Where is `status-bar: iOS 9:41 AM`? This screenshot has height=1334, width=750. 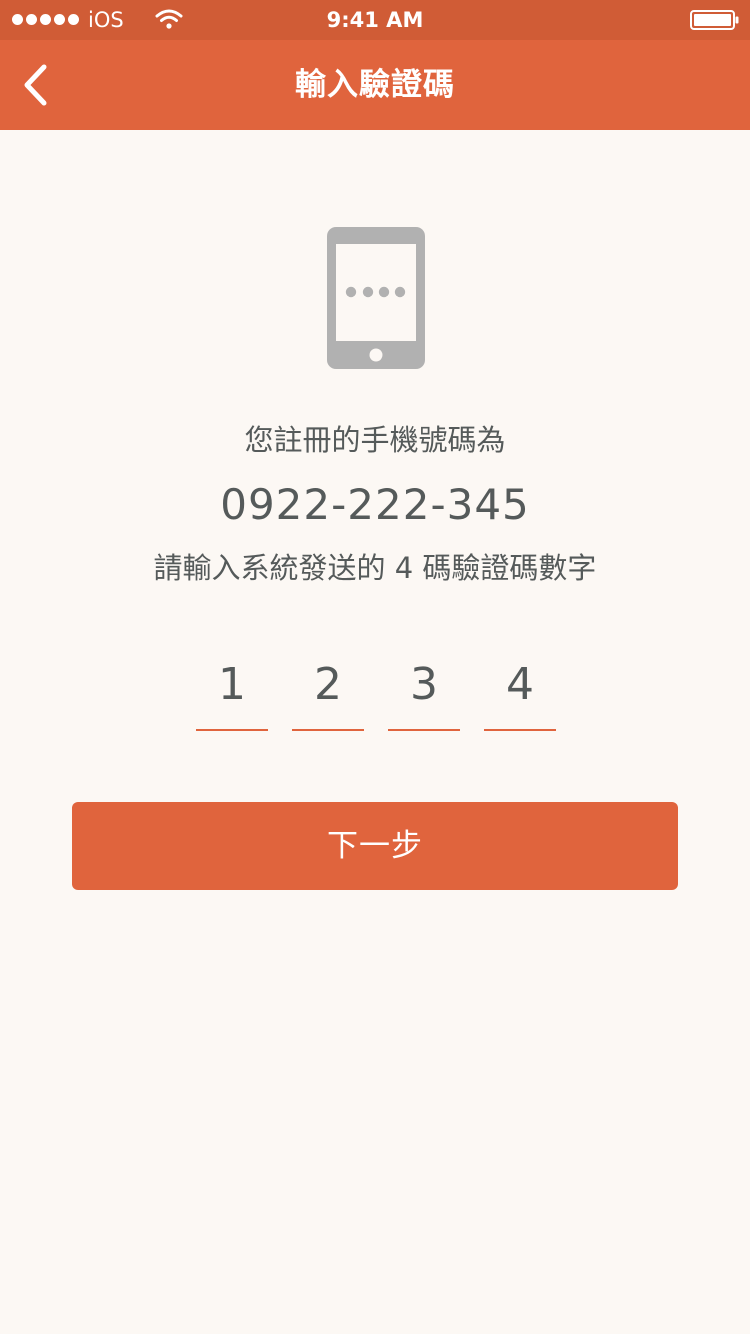 status-bar: iOS 9:41 AM is located at coordinates (375, 20).